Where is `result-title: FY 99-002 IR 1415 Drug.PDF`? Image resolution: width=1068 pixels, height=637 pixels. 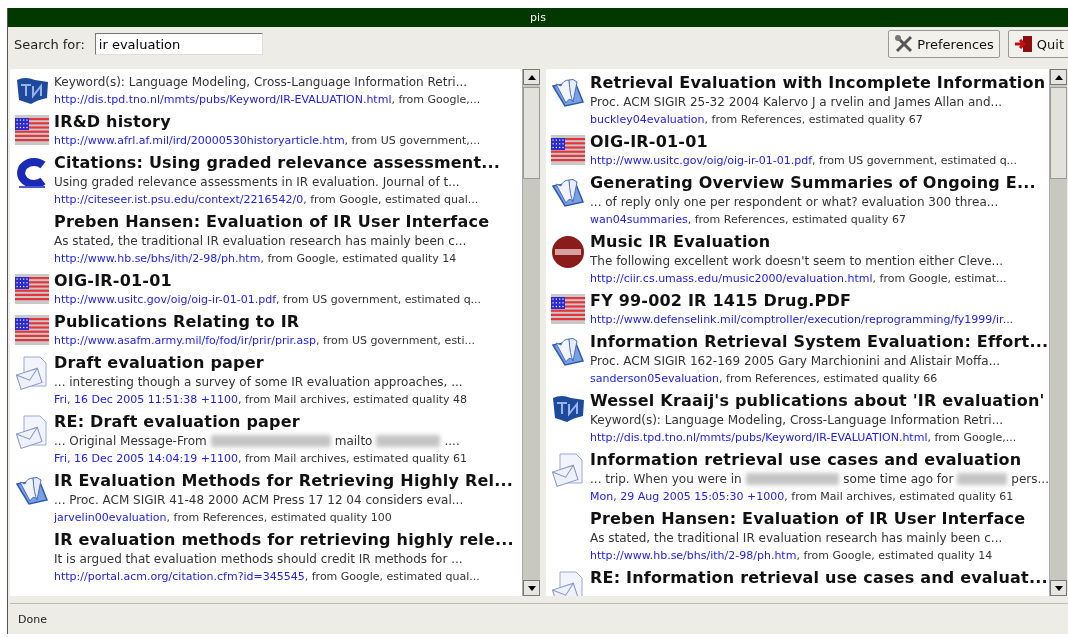 result-title: FY 99-002 IR 1415 Drug.PDF is located at coordinates (802, 301).